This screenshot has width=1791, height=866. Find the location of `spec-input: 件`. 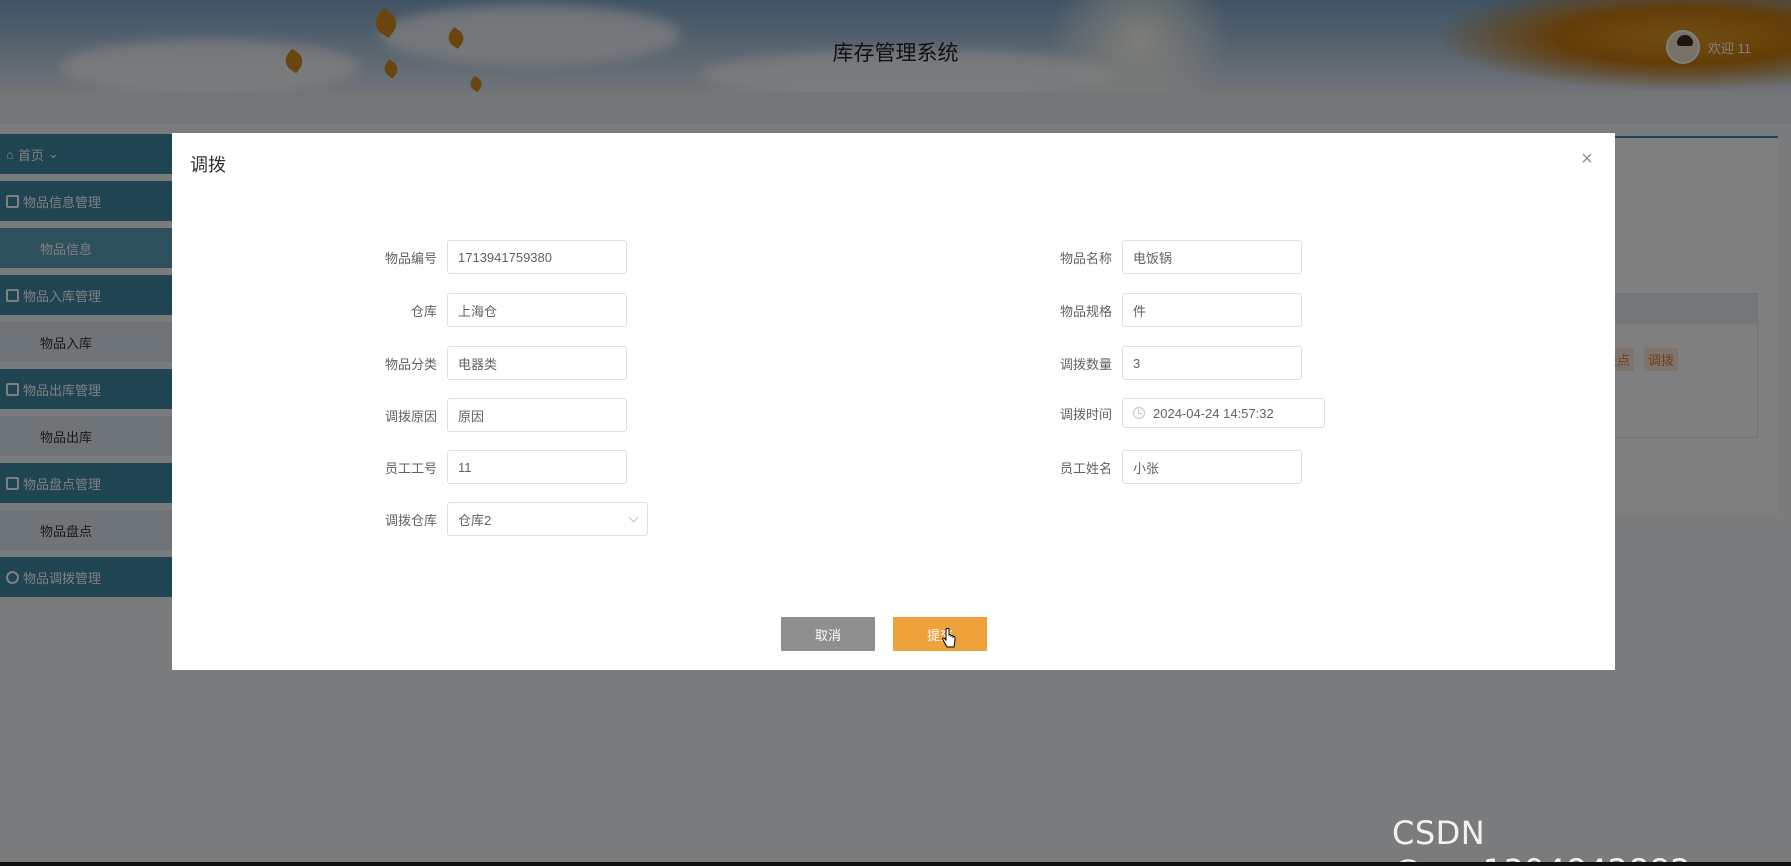

spec-input: 件 is located at coordinates (1212, 310).